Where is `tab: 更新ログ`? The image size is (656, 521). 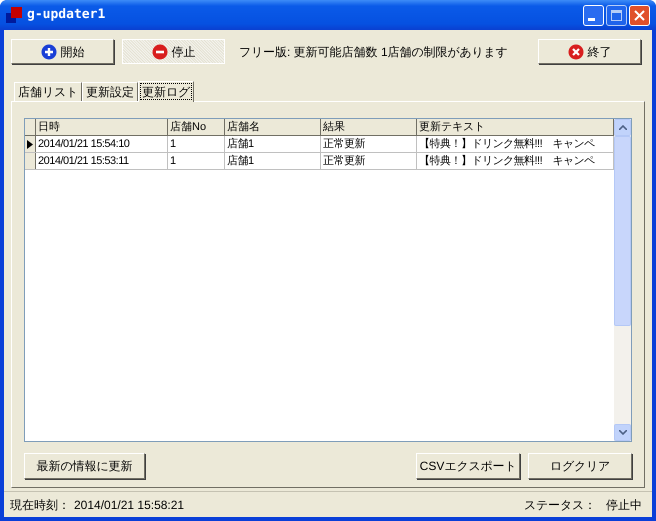
tab: 更新ログ is located at coordinates (166, 91).